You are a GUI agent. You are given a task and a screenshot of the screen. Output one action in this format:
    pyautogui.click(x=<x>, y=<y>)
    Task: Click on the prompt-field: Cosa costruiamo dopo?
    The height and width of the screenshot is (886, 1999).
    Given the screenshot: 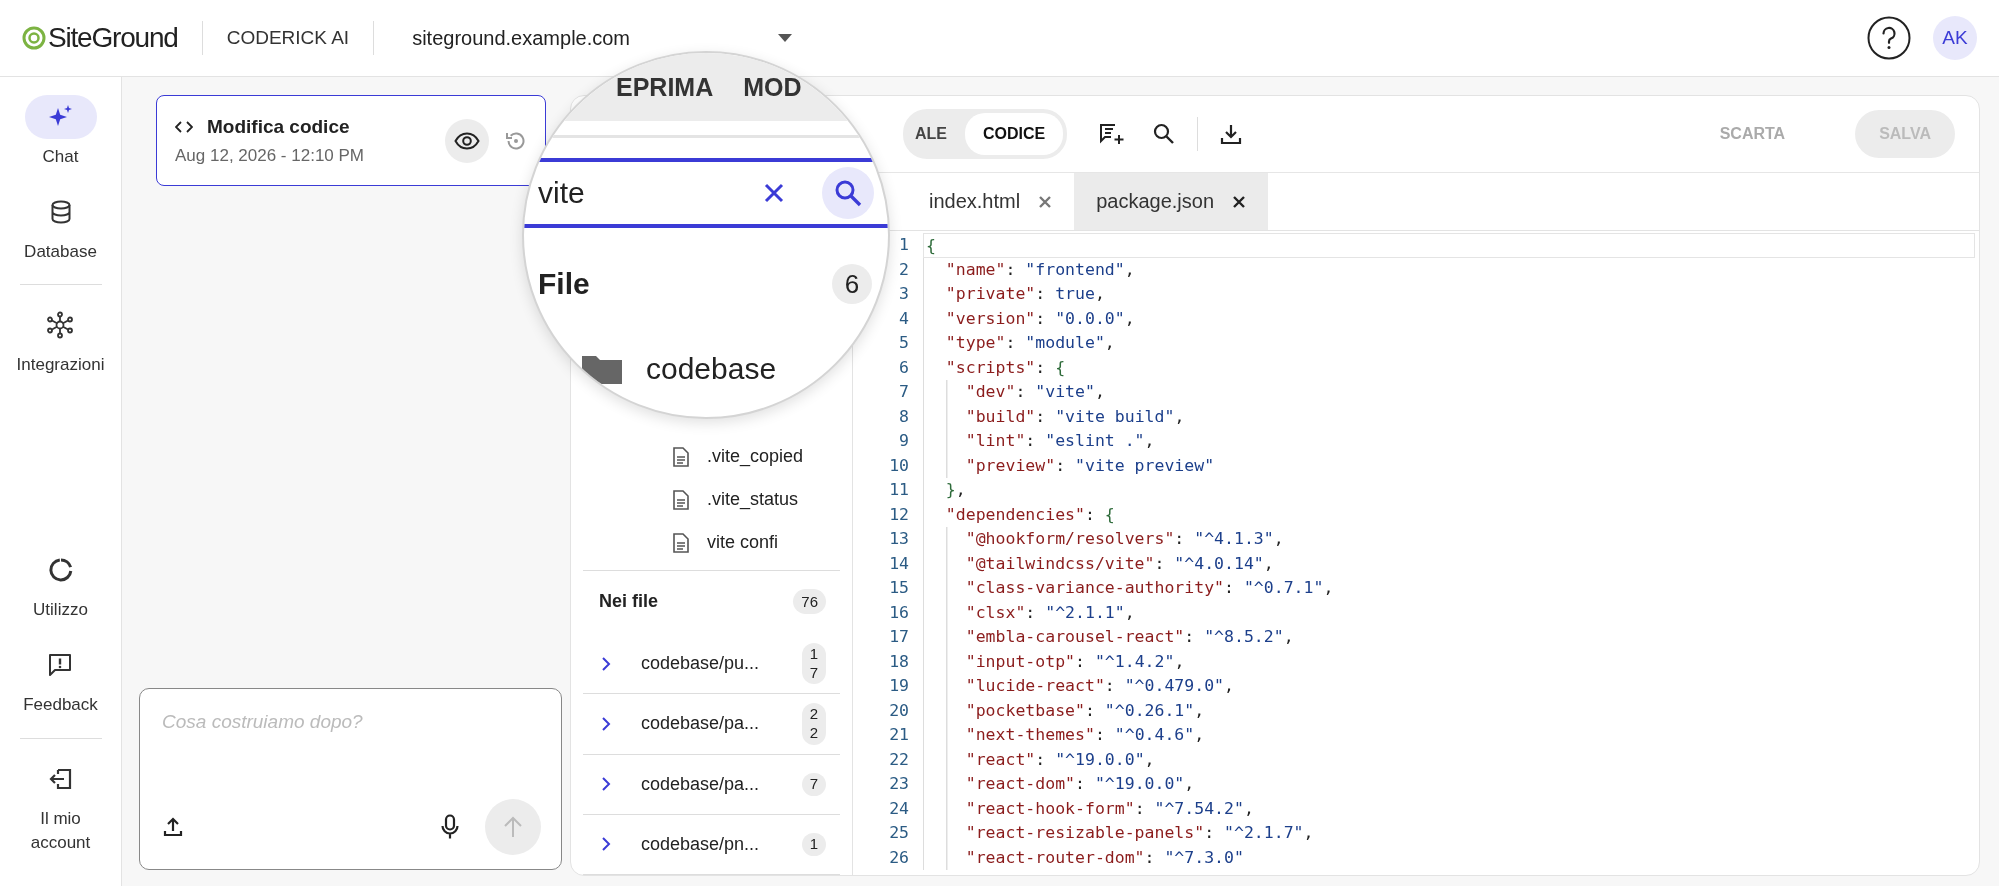 What is the action you would take?
    pyautogui.click(x=351, y=722)
    